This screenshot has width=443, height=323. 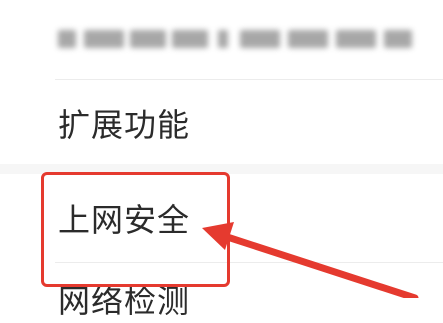 What do you see at coordinates (124, 125) in the screenshot?
I see `settings-item-label: 扩展功能` at bounding box center [124, 125].